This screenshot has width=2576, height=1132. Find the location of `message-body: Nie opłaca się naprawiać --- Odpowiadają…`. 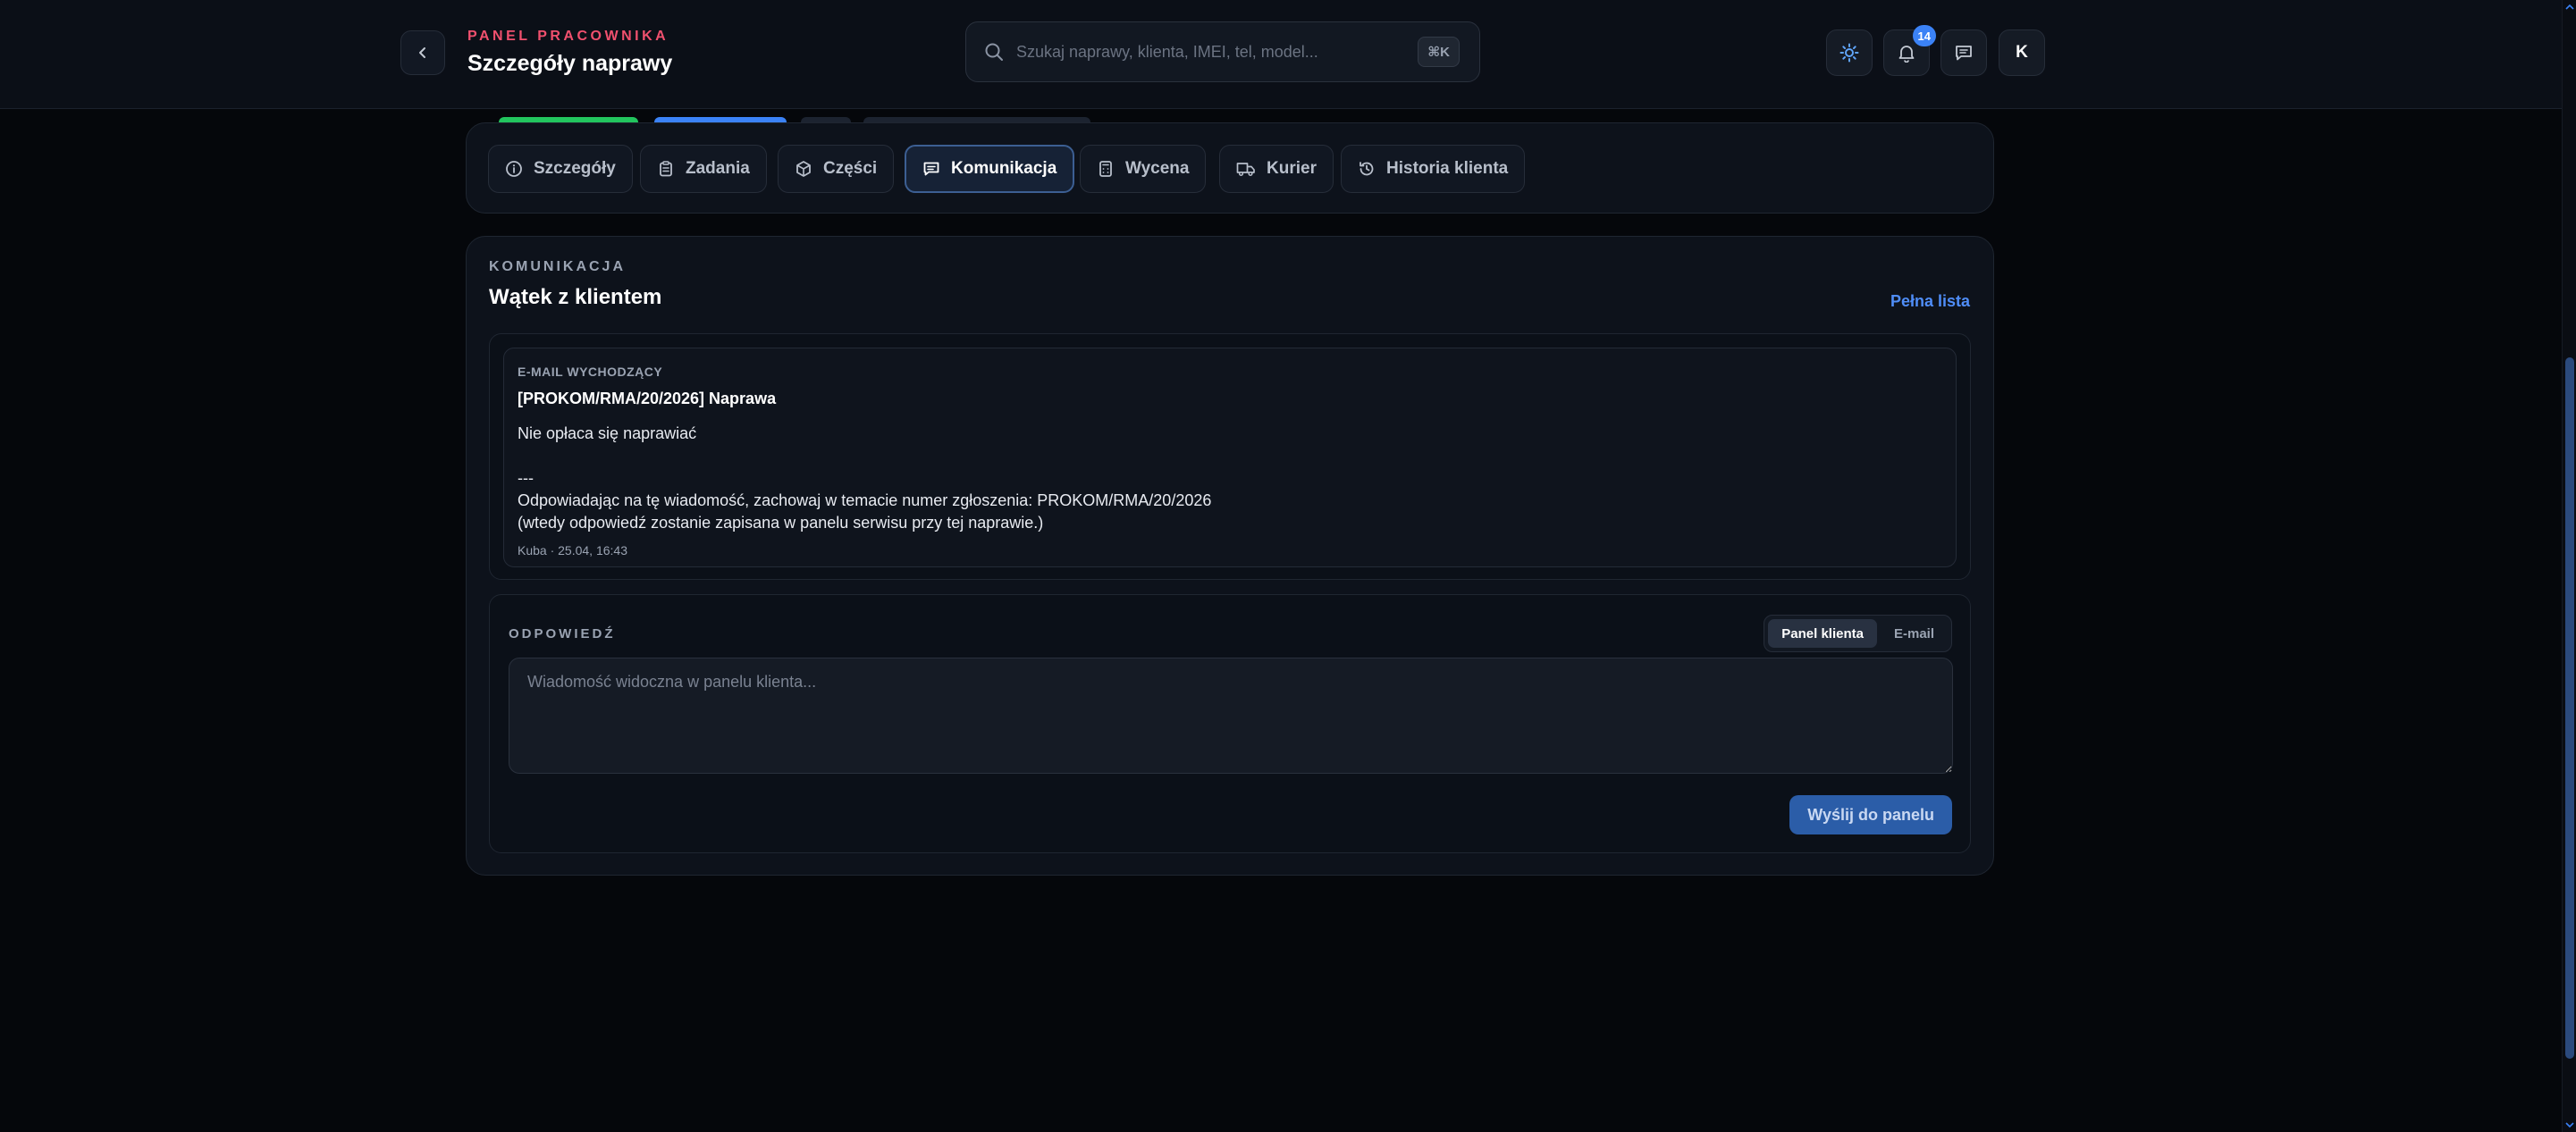

message-body: Nie opłaca się naprawiać --- Odpowiadają… is located at coordinates (865, 478).